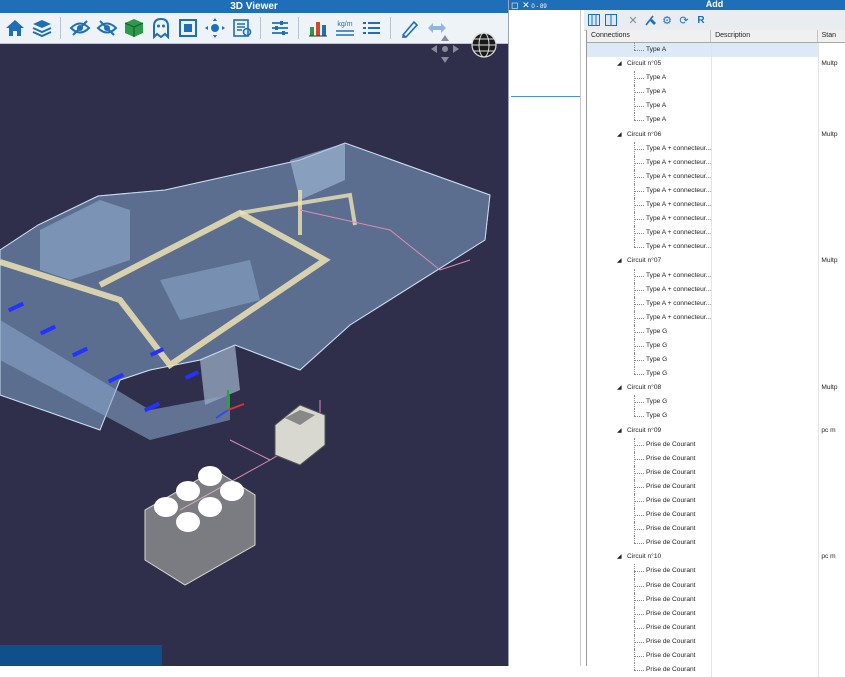  What do you see at coordinates (716, 261) in the screenshot?
I see `circuit-row: ◢ Circuit n°07 Multp` at bounding box center [716, 261].